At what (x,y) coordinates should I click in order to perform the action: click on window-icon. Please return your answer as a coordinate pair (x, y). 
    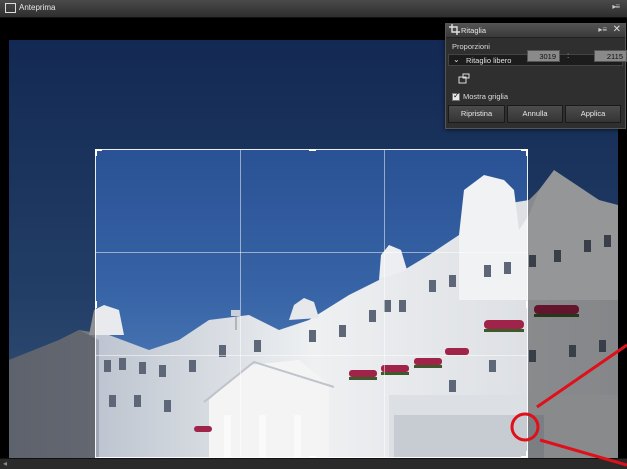
    Looking at the image, I should click on (10, 8).